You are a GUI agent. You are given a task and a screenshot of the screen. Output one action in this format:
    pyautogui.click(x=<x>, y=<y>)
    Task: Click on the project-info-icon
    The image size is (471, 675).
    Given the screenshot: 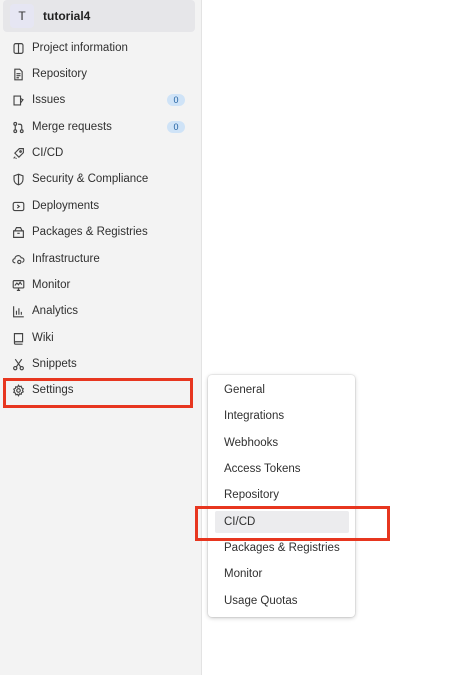 What is the action you would take?
    pyautogui.click(x=18, y=48)
    